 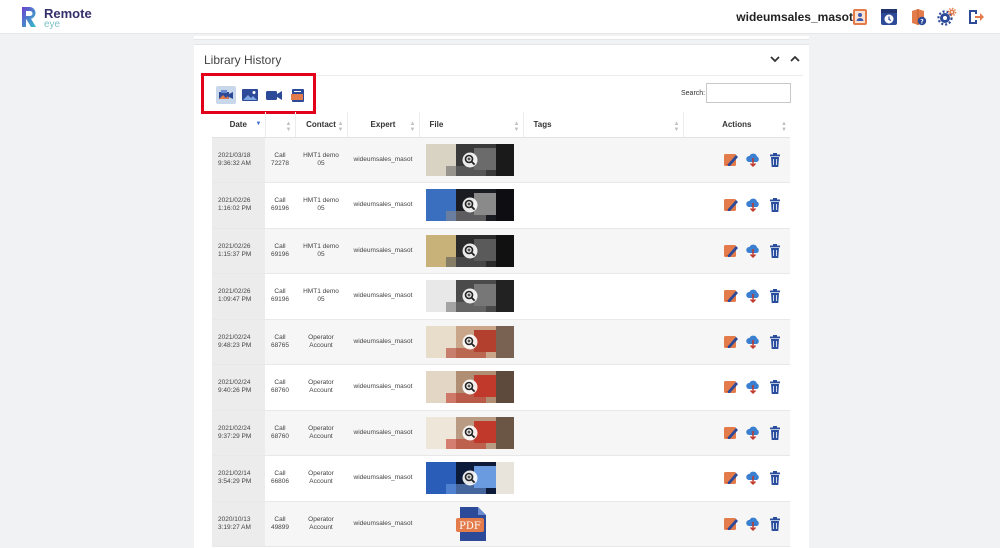 I want to click on time-text: 9:48:23 PM, so click(x=235, y=345).